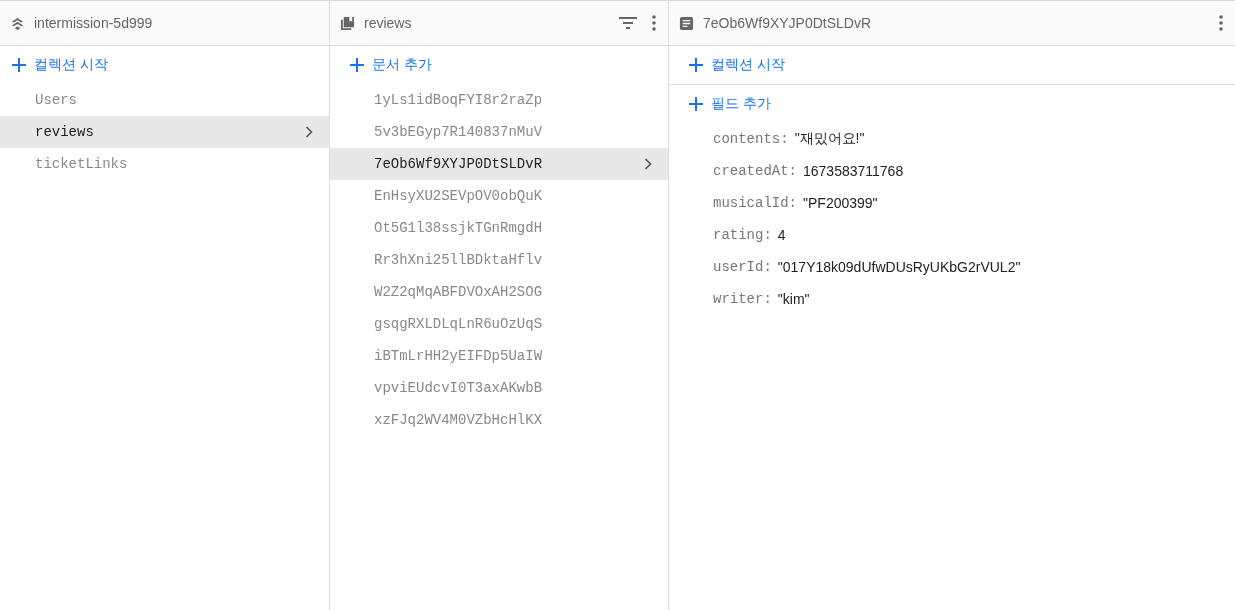 This screenshot has width=1235, height=610. What do you see at coordinates (781, 235) in the screenshot?
I see `field-value: 4` at bounding box center [781, 235].